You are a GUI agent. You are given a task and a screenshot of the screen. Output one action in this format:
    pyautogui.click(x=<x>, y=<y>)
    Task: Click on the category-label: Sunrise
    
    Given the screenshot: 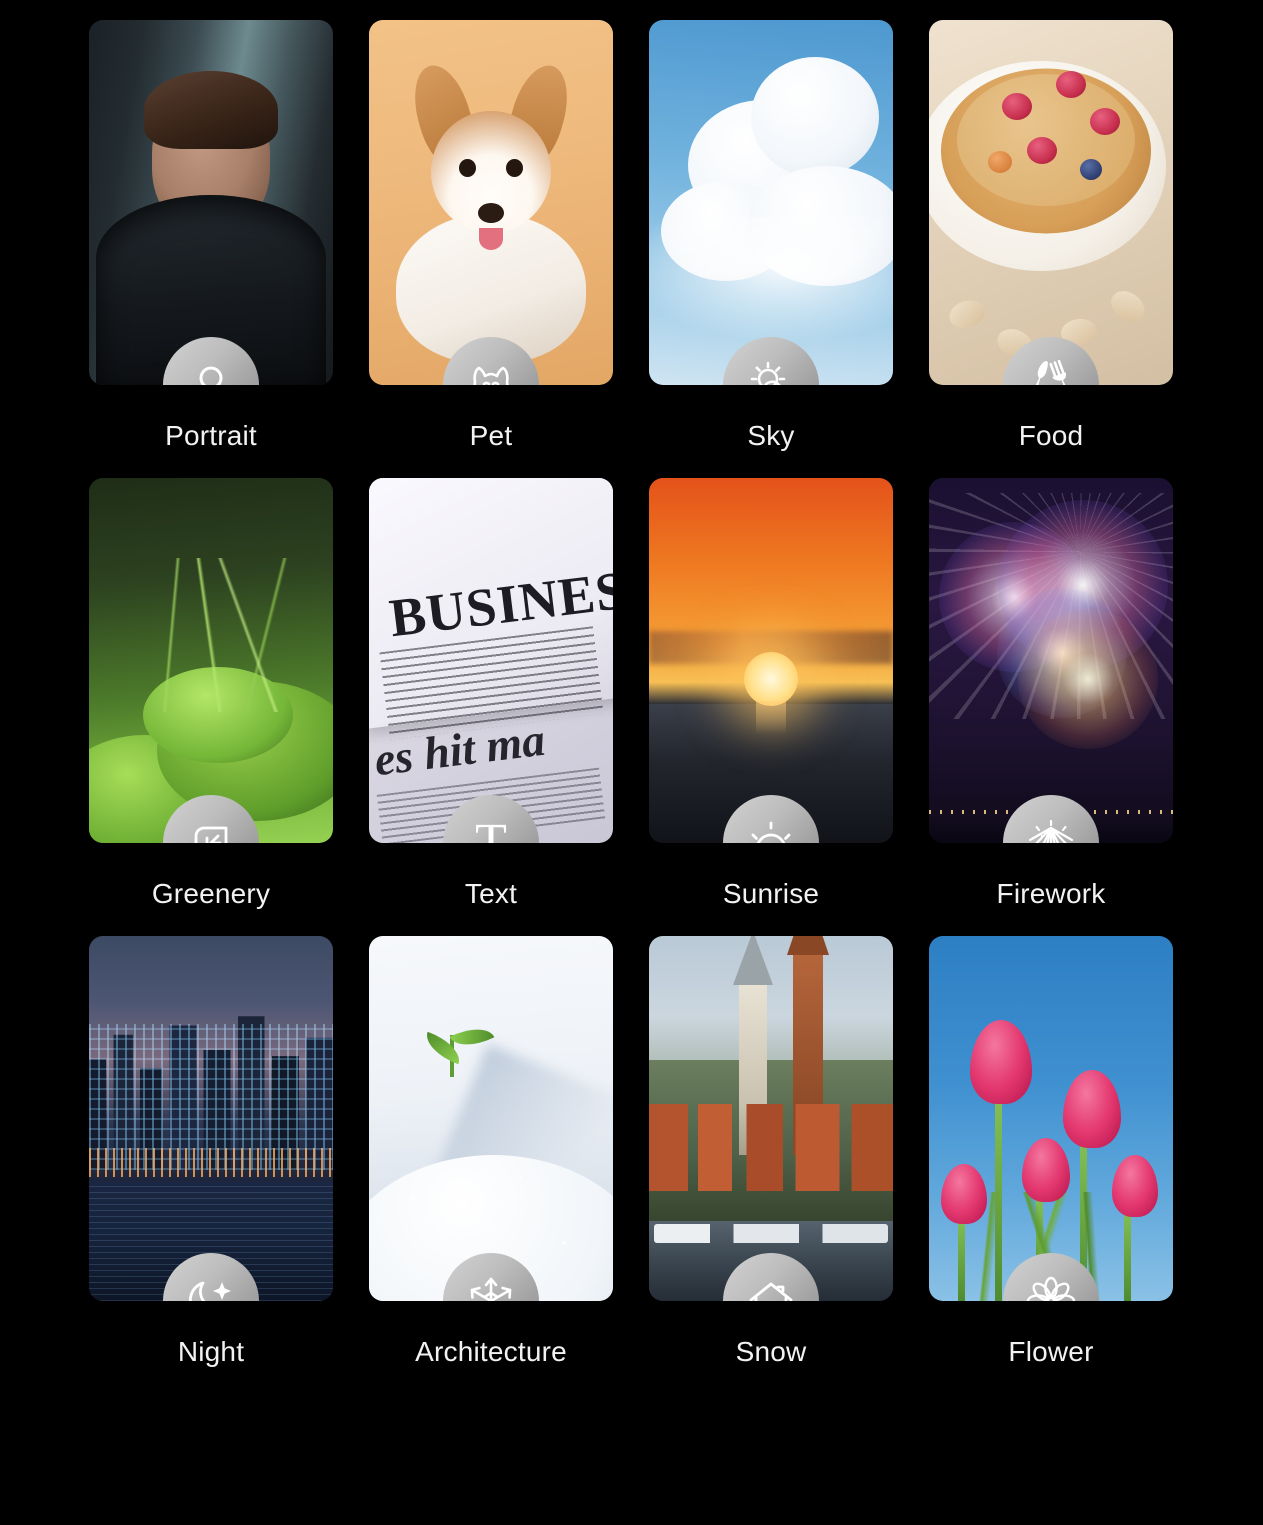 What is the action you would take?
    pyautogui.click(x=771, y=893)
    